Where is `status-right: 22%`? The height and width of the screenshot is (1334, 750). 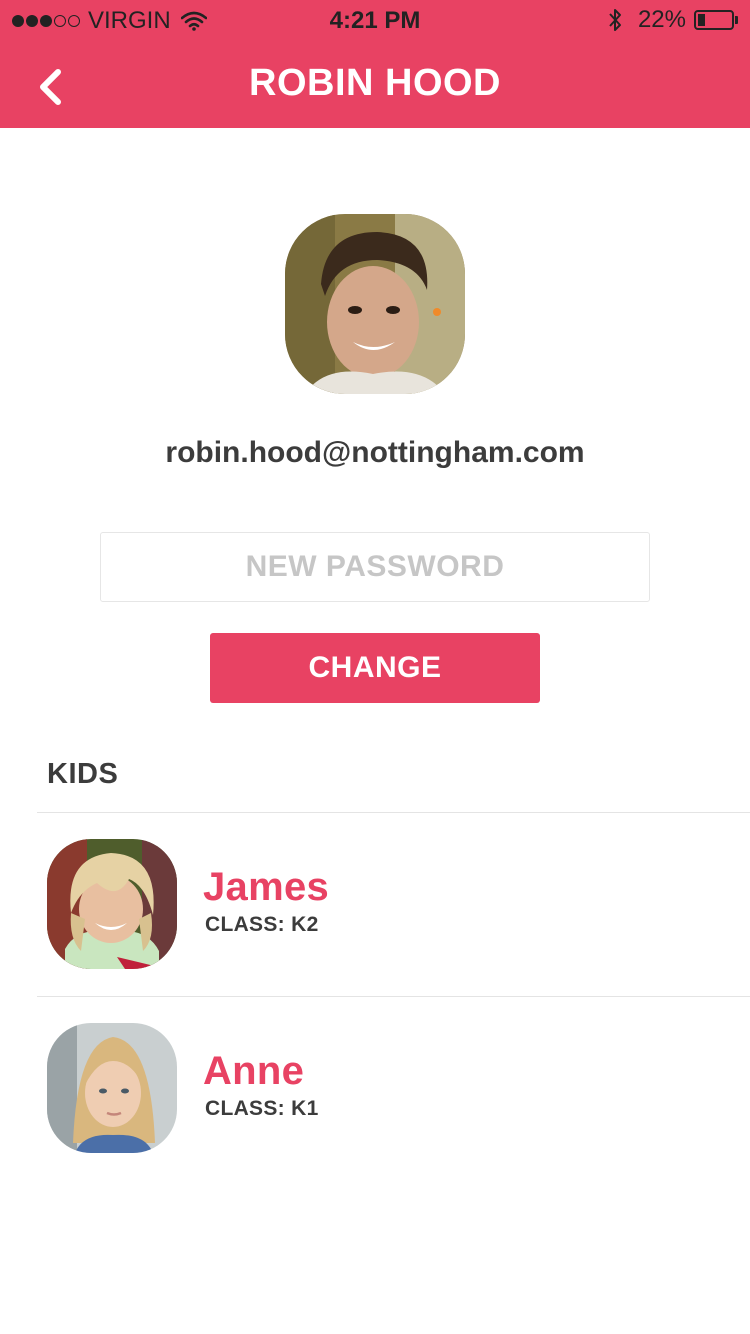
status-right: 22% is located at coordinates (673, 20).